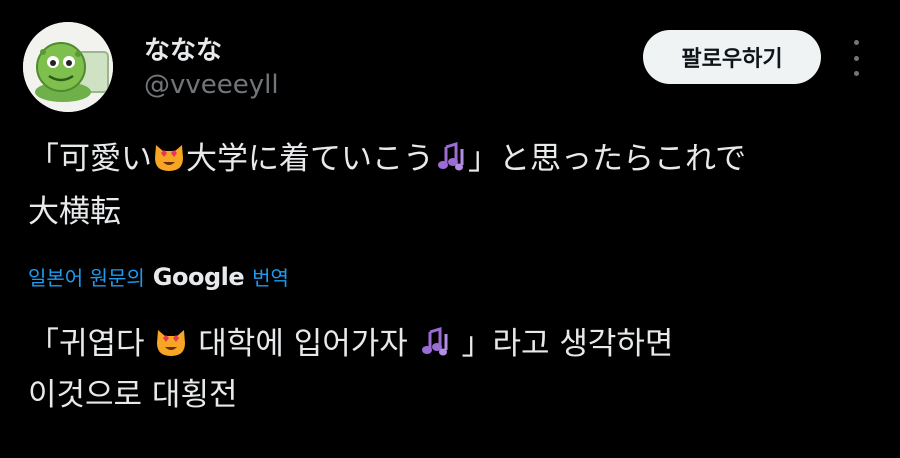 The height and width of the screenshot is (458, 900). I want to click on more-options-icon, so click(856, 58).